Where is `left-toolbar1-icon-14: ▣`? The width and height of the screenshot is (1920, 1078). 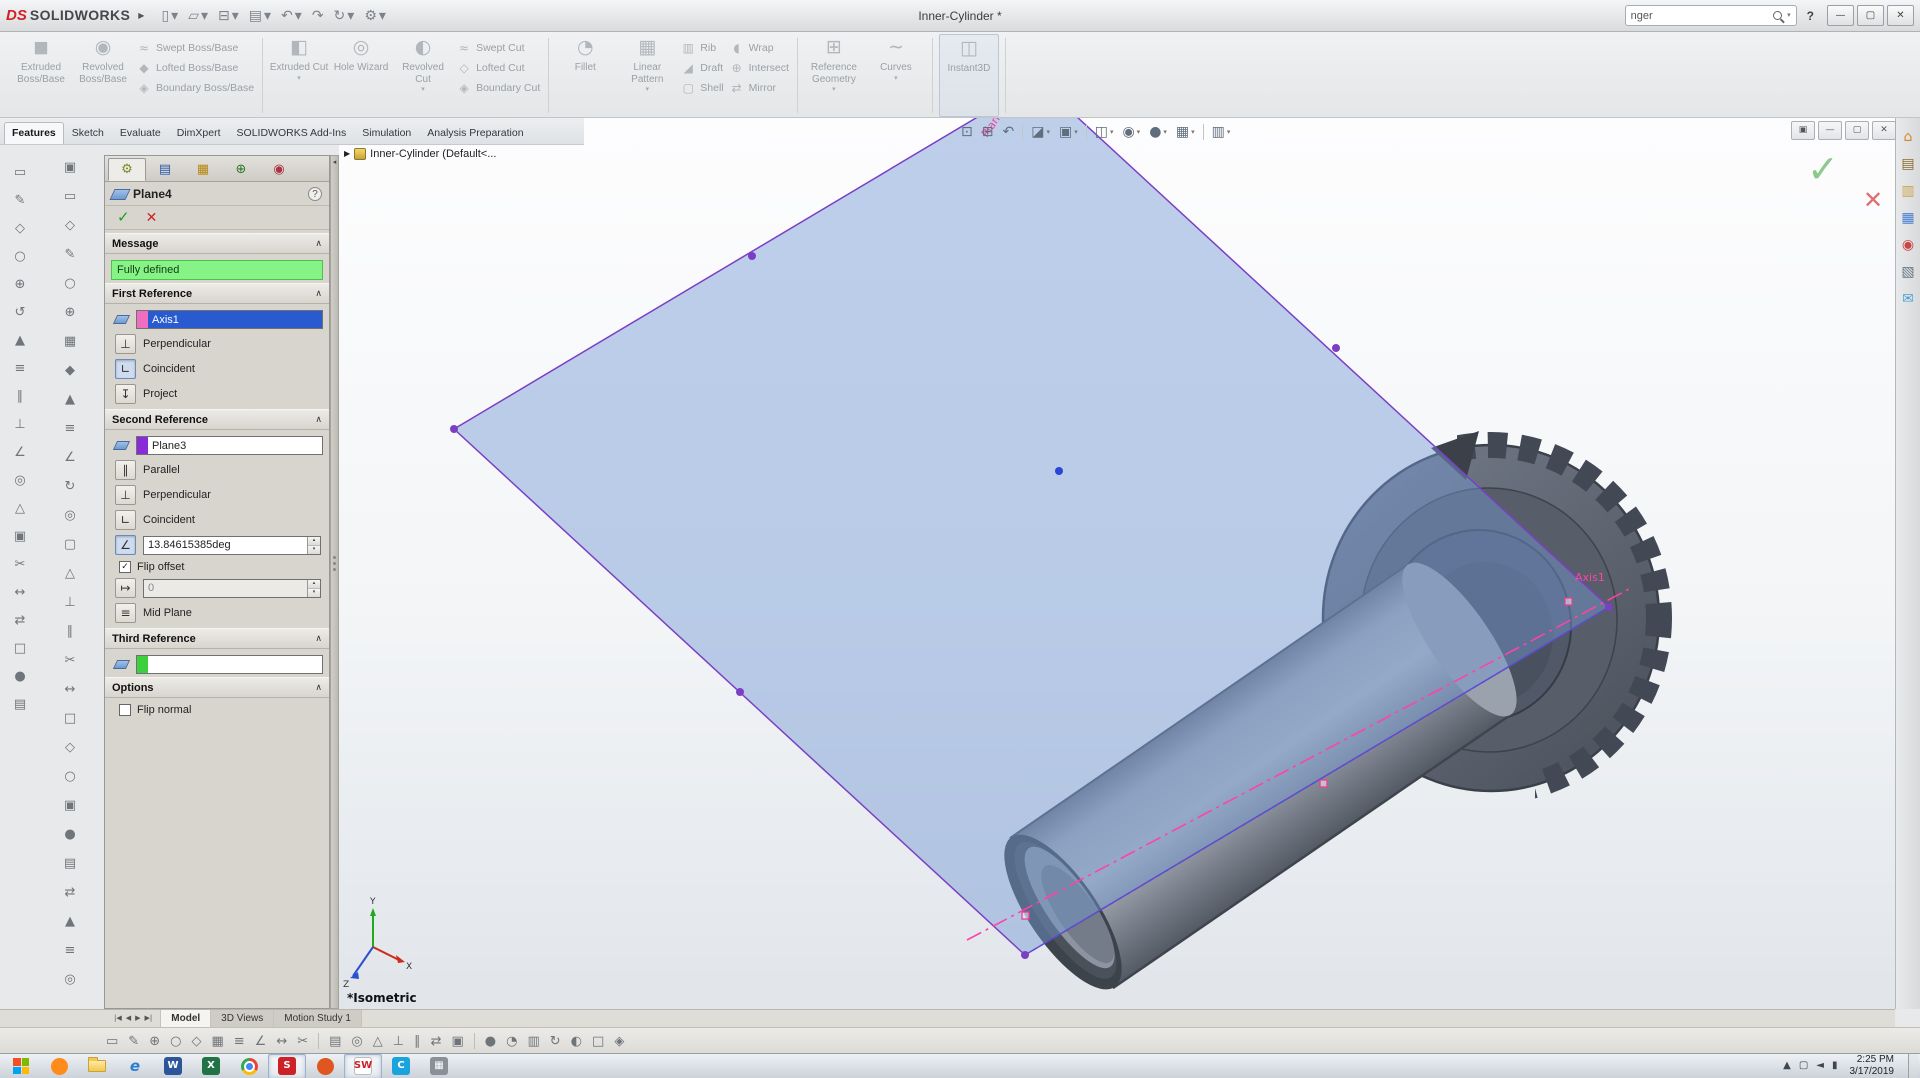 left-toolbar1-icon-14: ▣ is located at coordinates (20, 536).